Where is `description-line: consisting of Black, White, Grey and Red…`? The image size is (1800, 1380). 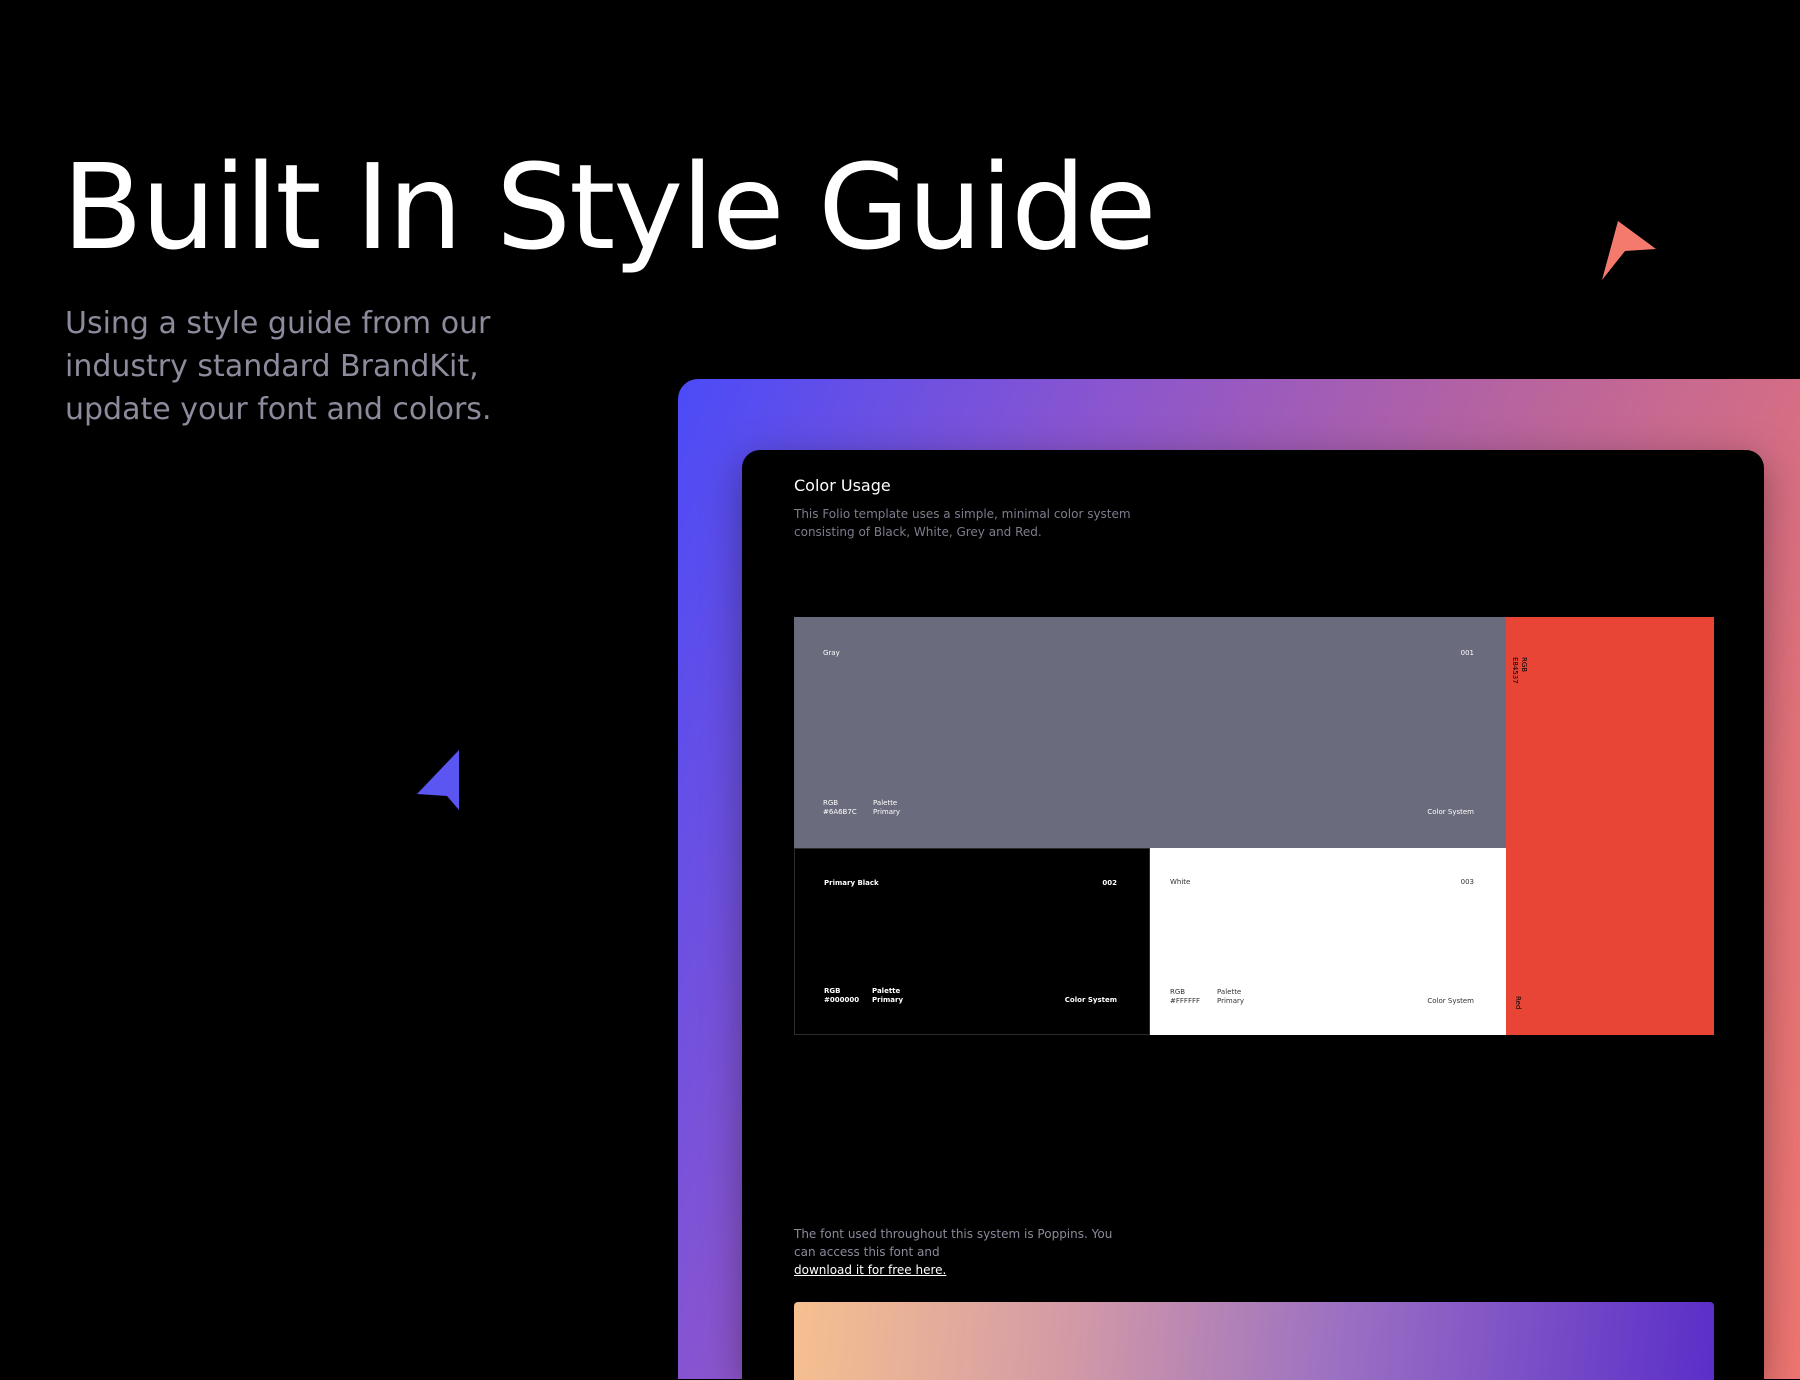
description-line: consisting of Black, White, Grey and Red… is located at coordinates (918, 532).